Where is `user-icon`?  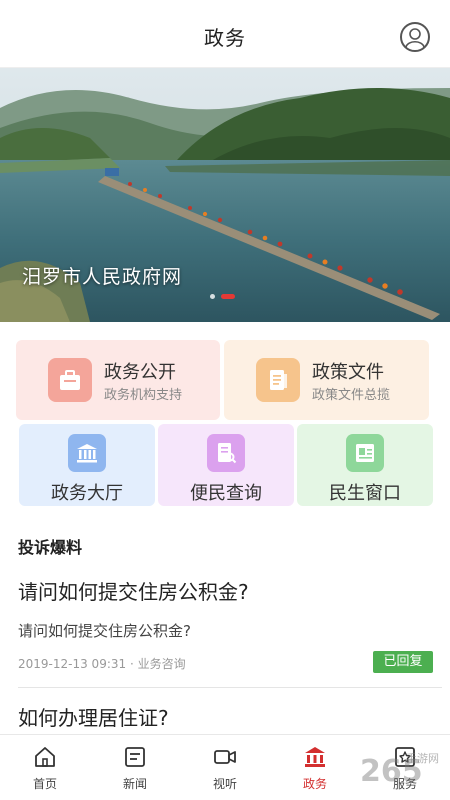
user-icon is located at coordinates (415, 38).